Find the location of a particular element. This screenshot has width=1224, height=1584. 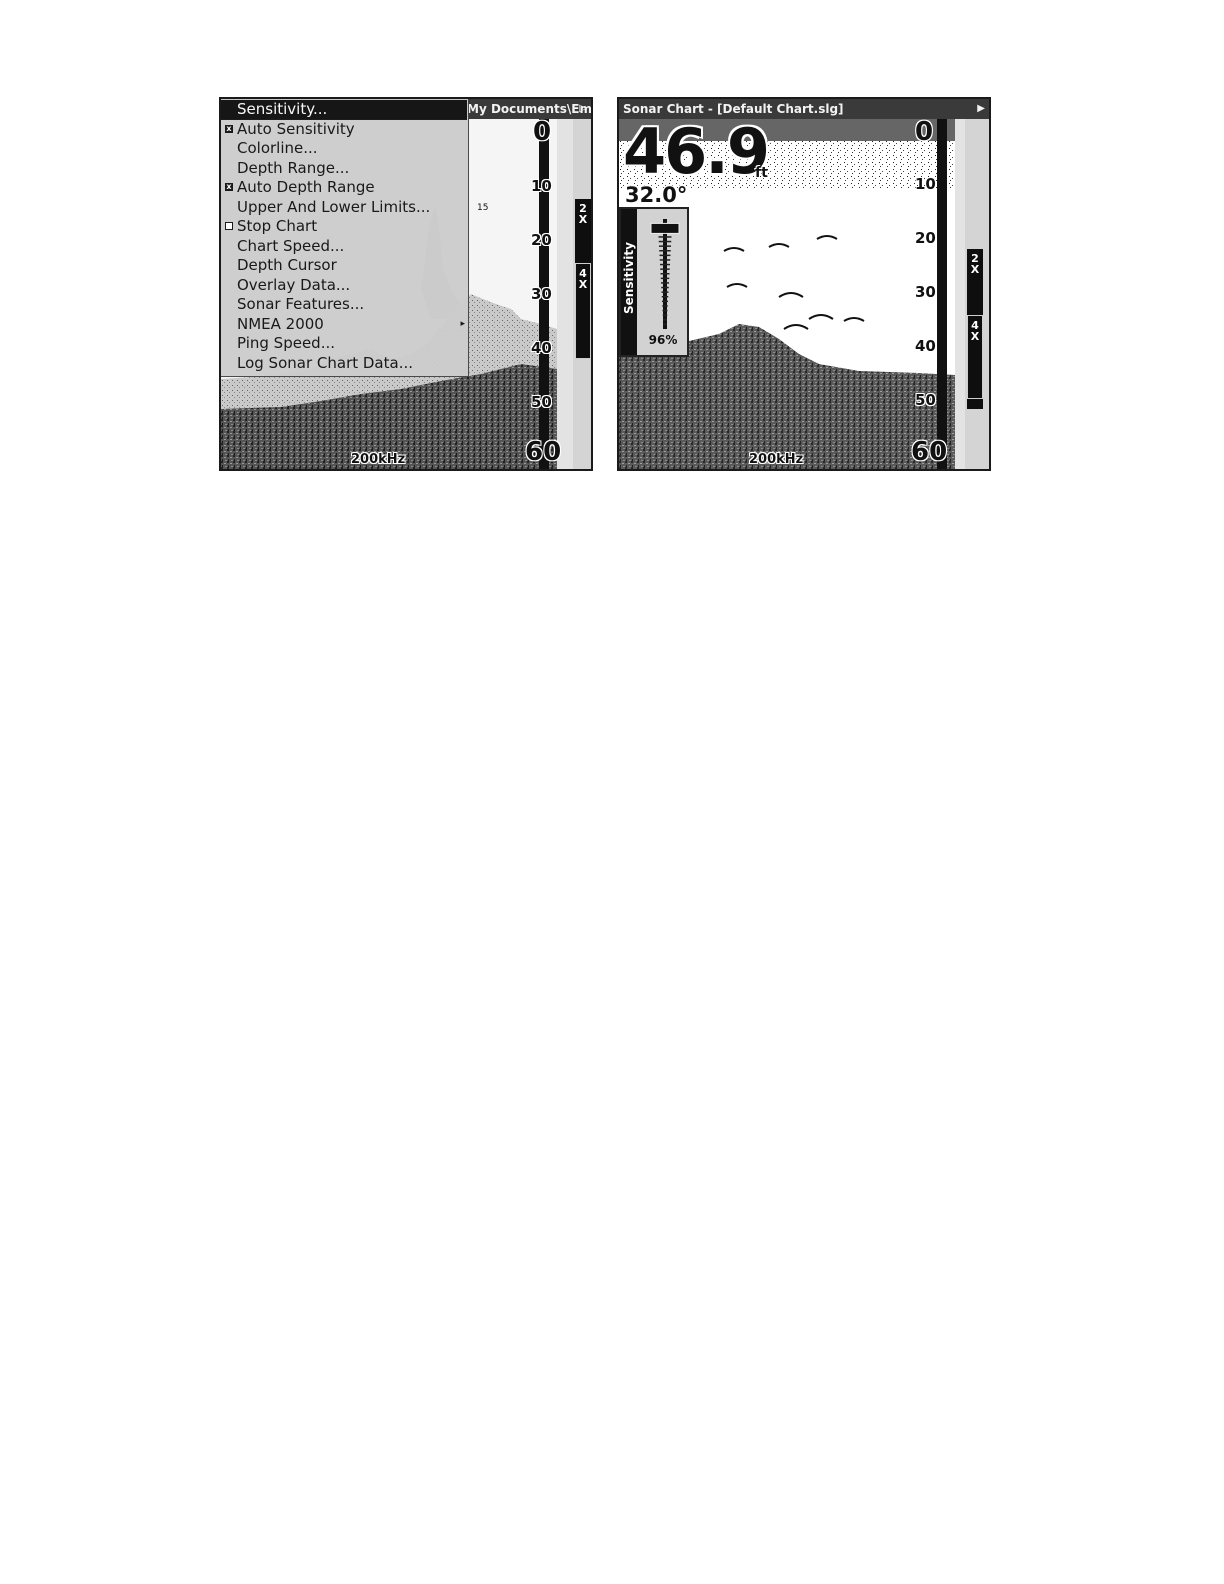

window-title: Sonar Chart - [Default Chart.slg] is located at coordinates (733, 109).